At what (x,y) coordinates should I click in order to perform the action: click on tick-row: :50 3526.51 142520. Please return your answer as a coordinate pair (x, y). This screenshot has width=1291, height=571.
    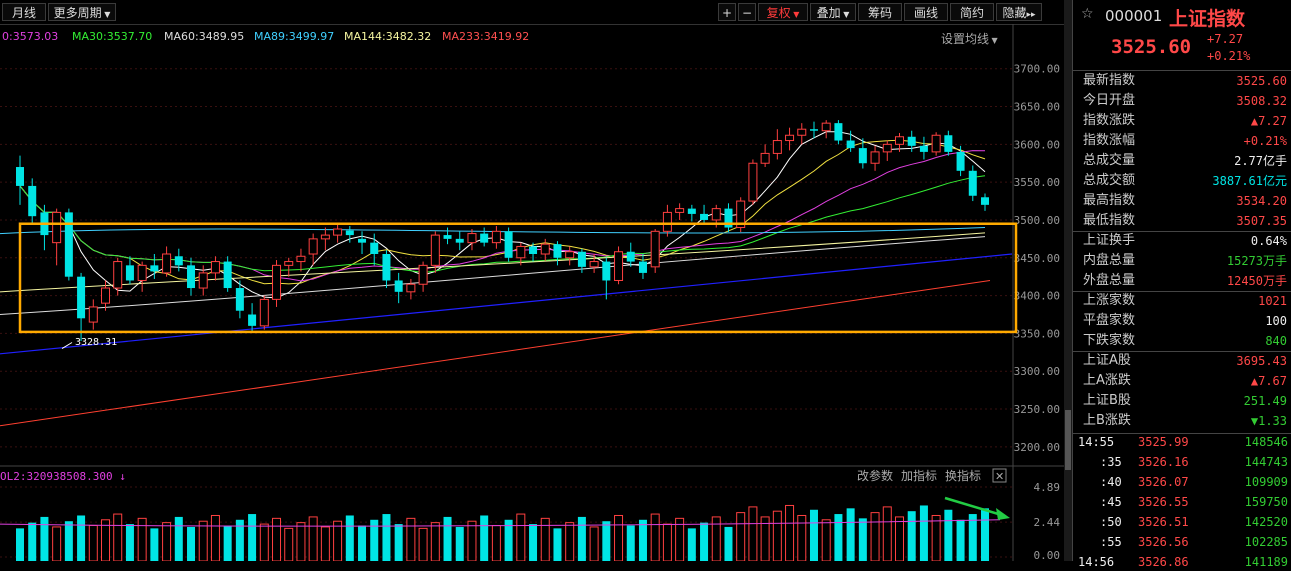
    Looking at the image, I should click on (1183, 522).